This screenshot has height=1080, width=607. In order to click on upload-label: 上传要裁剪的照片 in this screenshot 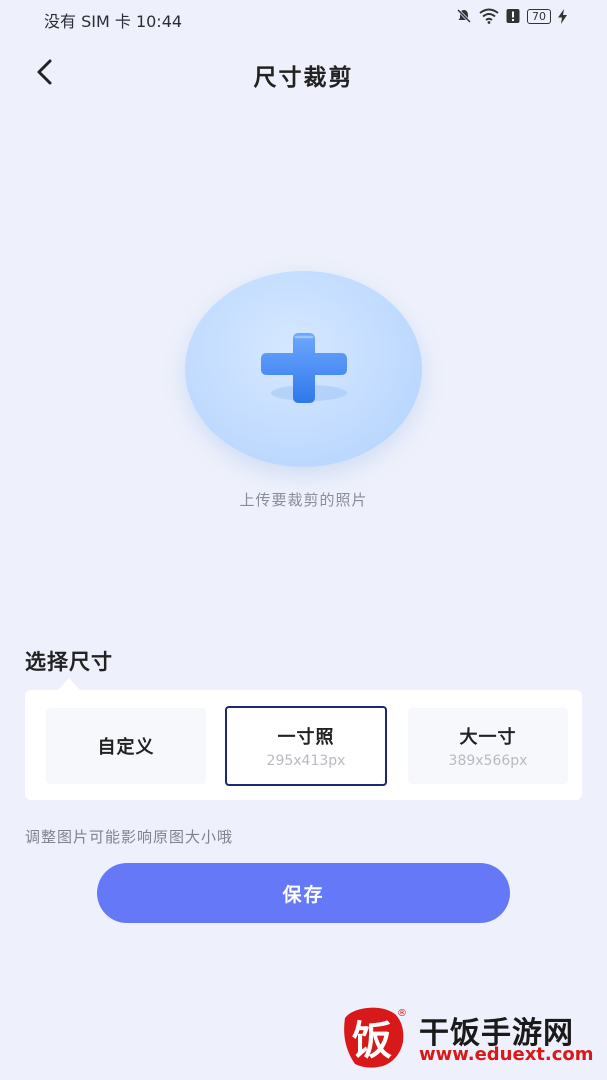, I will do `click(303, 500)`.